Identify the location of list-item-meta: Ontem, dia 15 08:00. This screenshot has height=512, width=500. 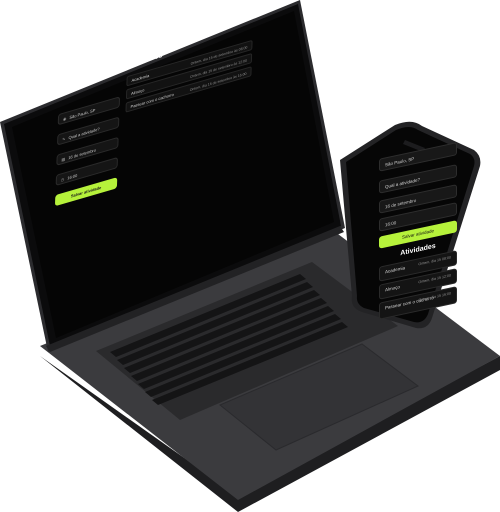
(434, 261).